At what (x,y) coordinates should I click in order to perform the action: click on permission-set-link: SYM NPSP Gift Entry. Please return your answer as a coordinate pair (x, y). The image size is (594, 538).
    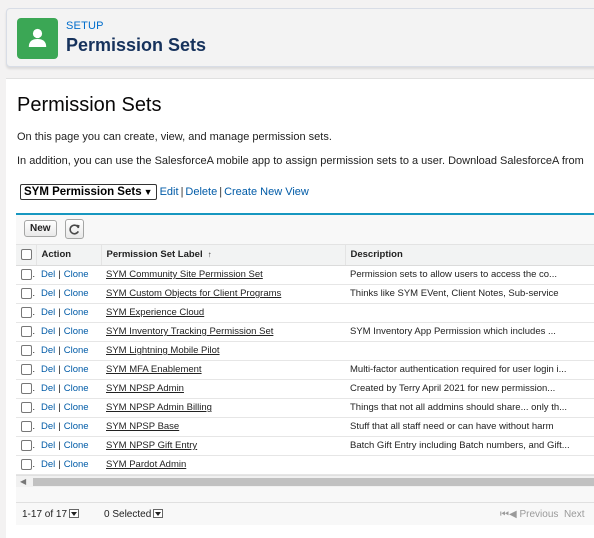
    Looking at the image, I should click on (151, 445).